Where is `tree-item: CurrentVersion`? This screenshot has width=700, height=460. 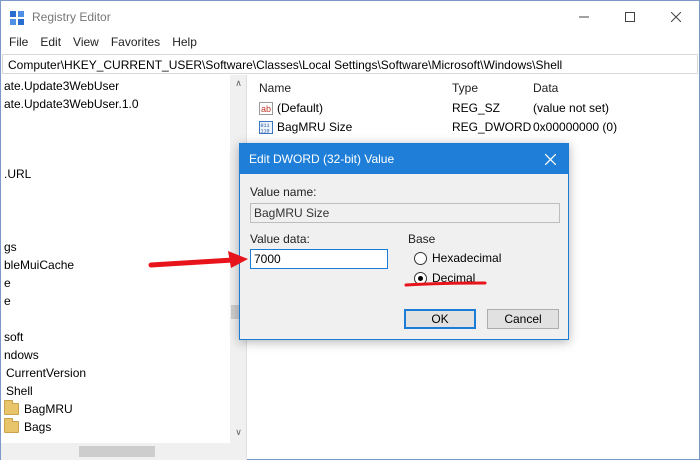
tree-item: CurrentVersion is located at coordinates (46, 373).